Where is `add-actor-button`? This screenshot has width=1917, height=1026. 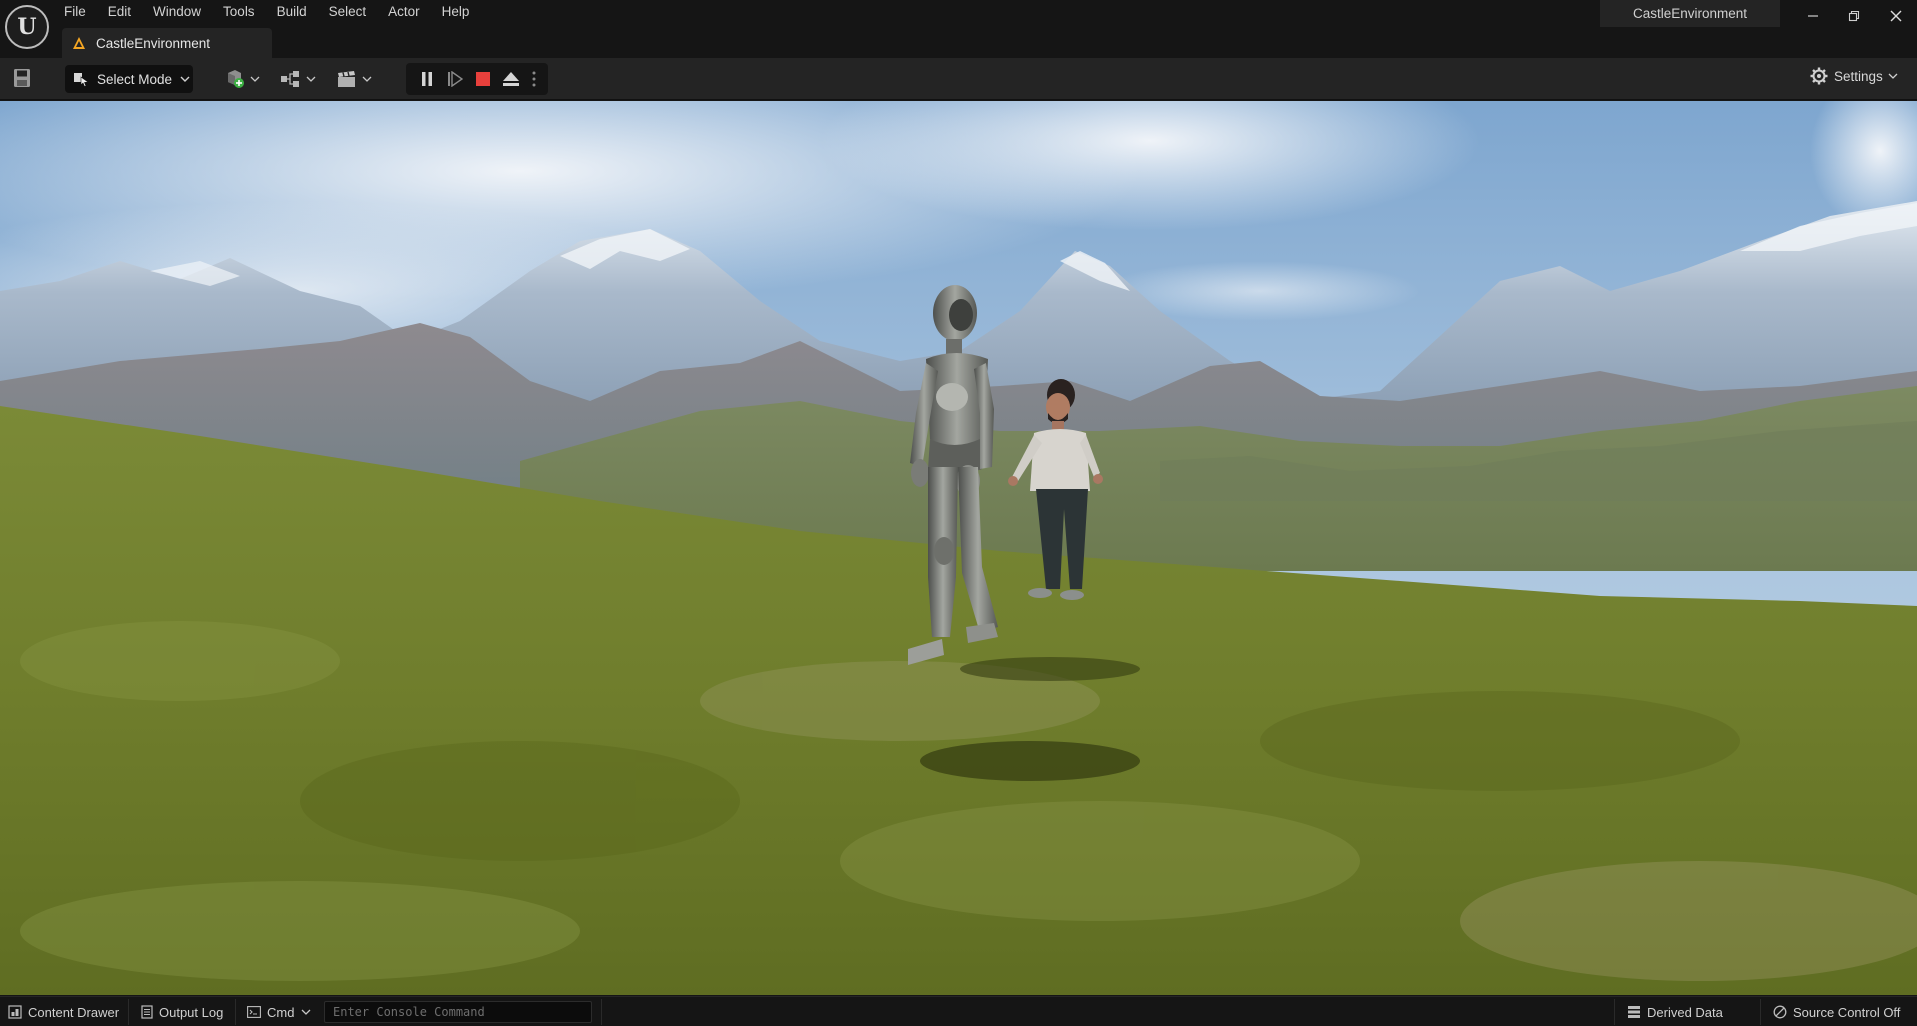
add-actor-button is located at coordinates (242, 79).